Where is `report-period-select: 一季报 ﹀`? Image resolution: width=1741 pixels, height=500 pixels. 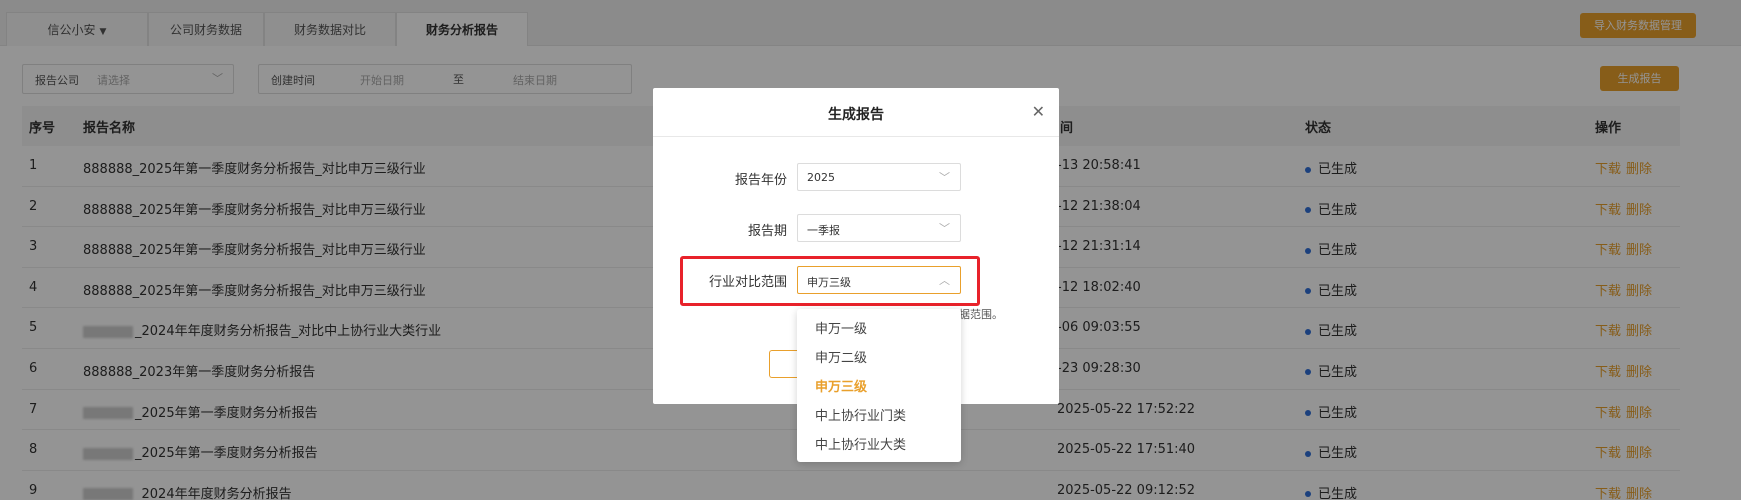 report-period-select: 一季报 ﹀ is located at coordinates (879, 228).